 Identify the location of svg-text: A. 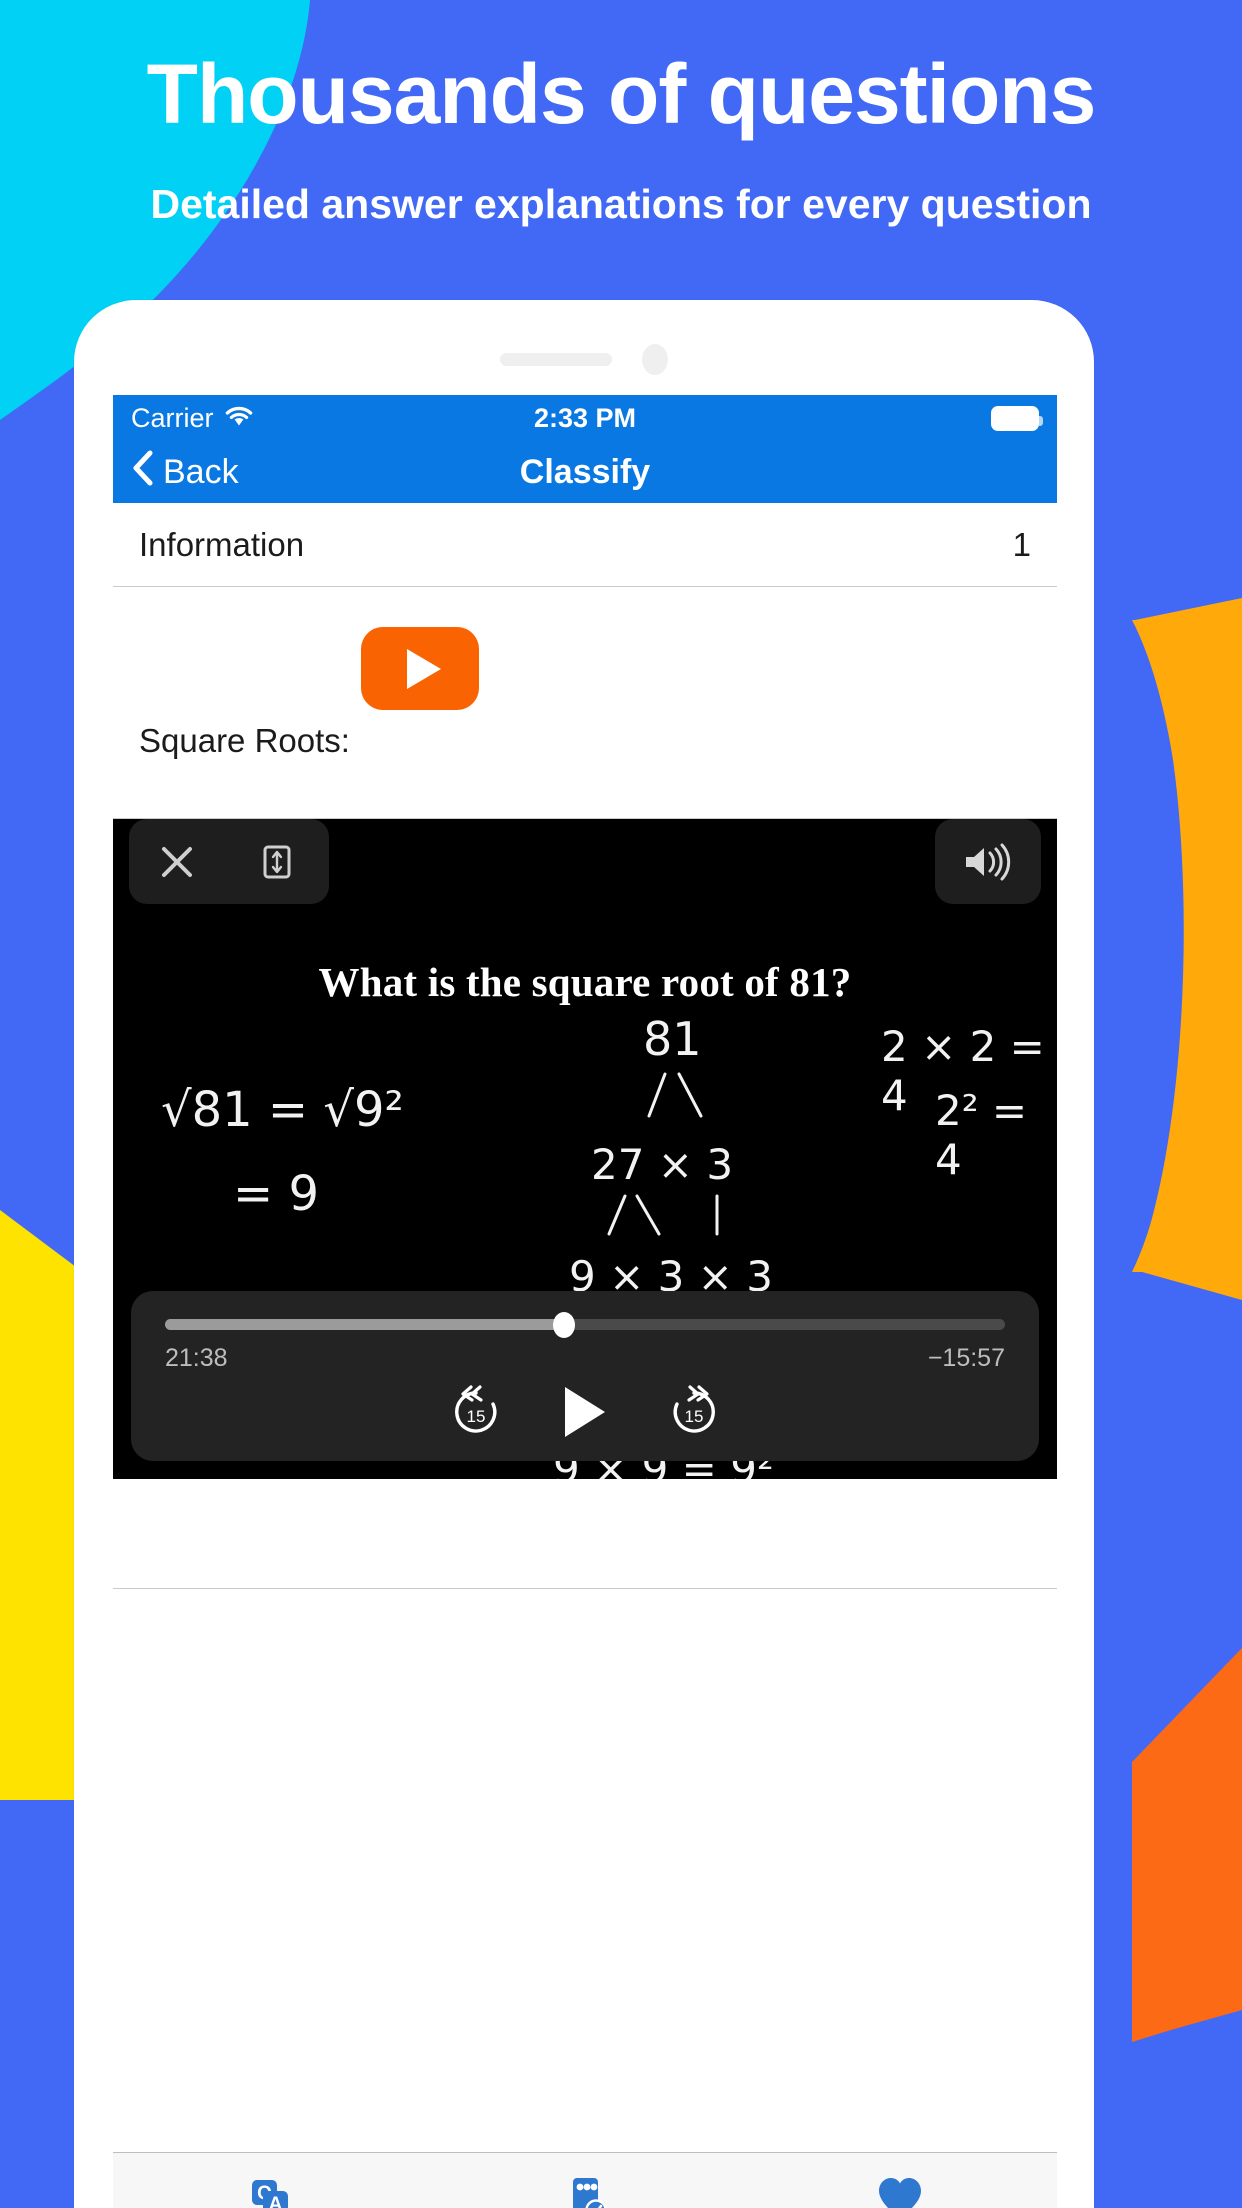
(276, 2201).